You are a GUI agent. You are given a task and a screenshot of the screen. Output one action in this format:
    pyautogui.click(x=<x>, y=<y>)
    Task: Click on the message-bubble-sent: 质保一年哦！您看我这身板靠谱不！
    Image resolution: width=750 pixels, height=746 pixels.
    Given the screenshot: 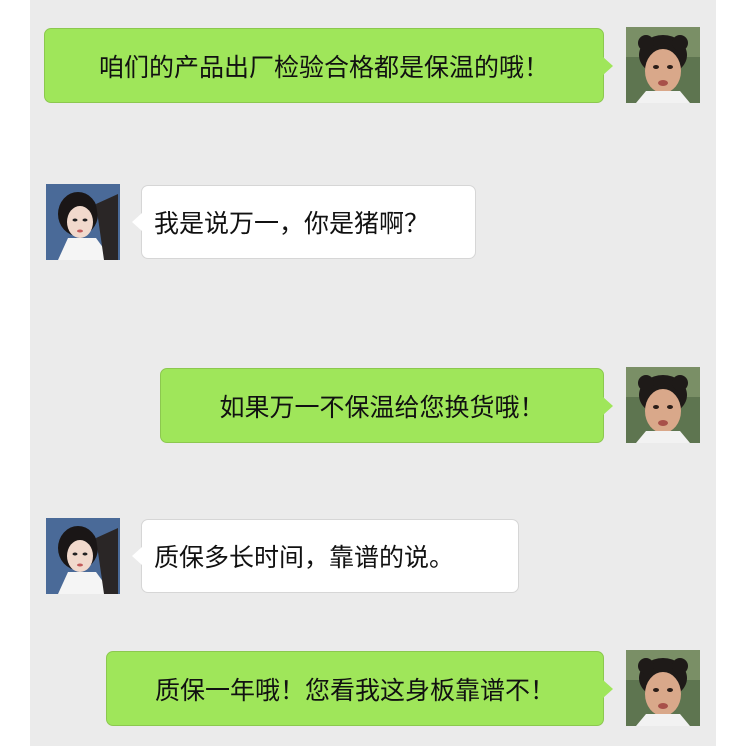 What is the action you would take?
    pyautogui.click(x=359, y=688)
    